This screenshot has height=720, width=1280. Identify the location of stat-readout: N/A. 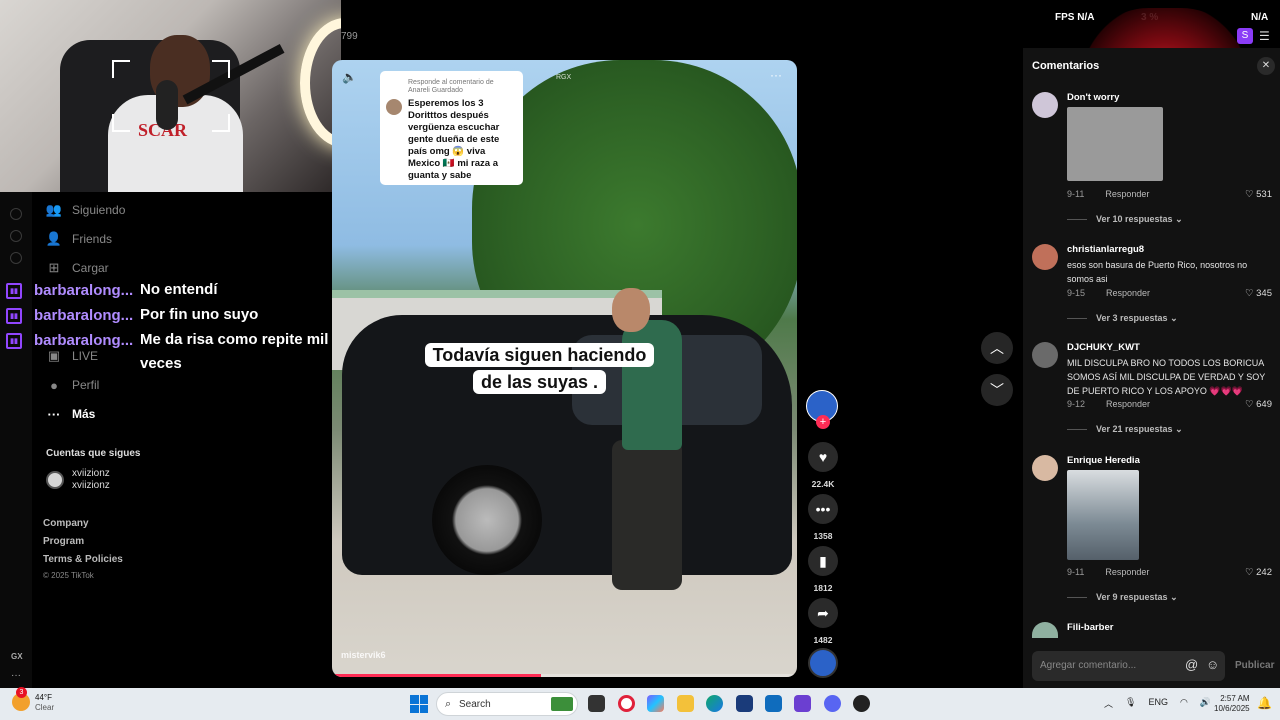
(1260, 17).